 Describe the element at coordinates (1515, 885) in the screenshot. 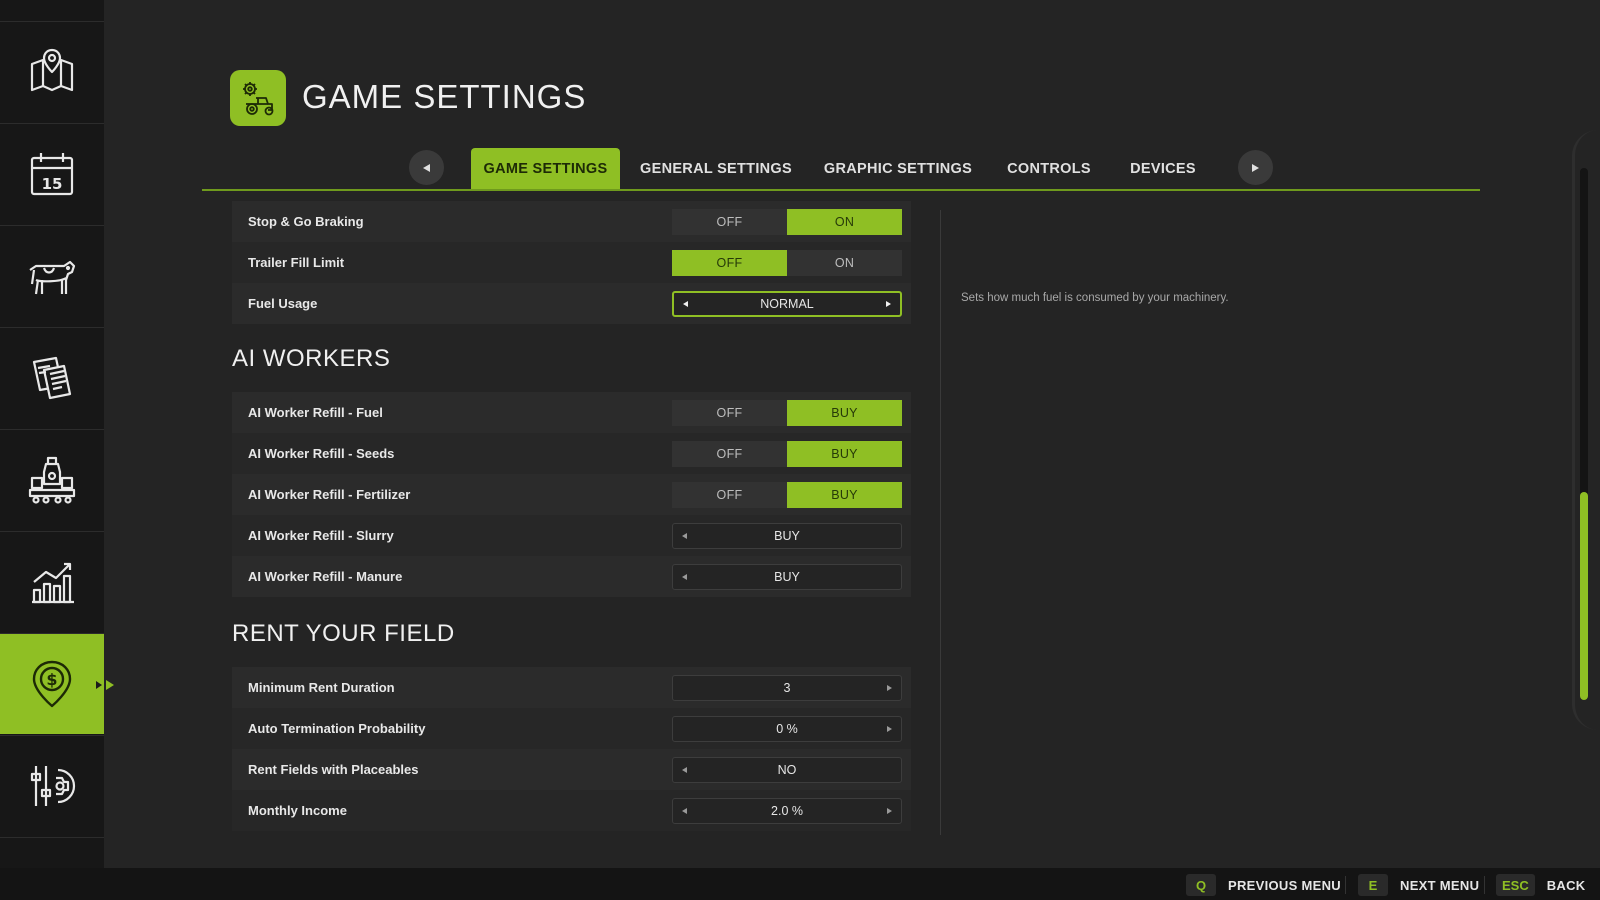

I see `key-badge: ESC` at that location.